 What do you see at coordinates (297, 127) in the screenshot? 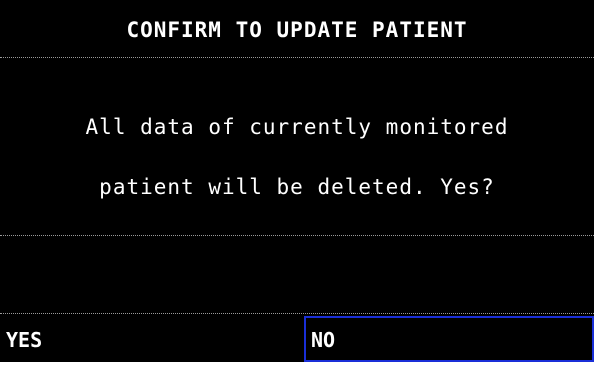
I see `dialog-message-line-1: All data of currently monitored` at bounding box center [297, 127].